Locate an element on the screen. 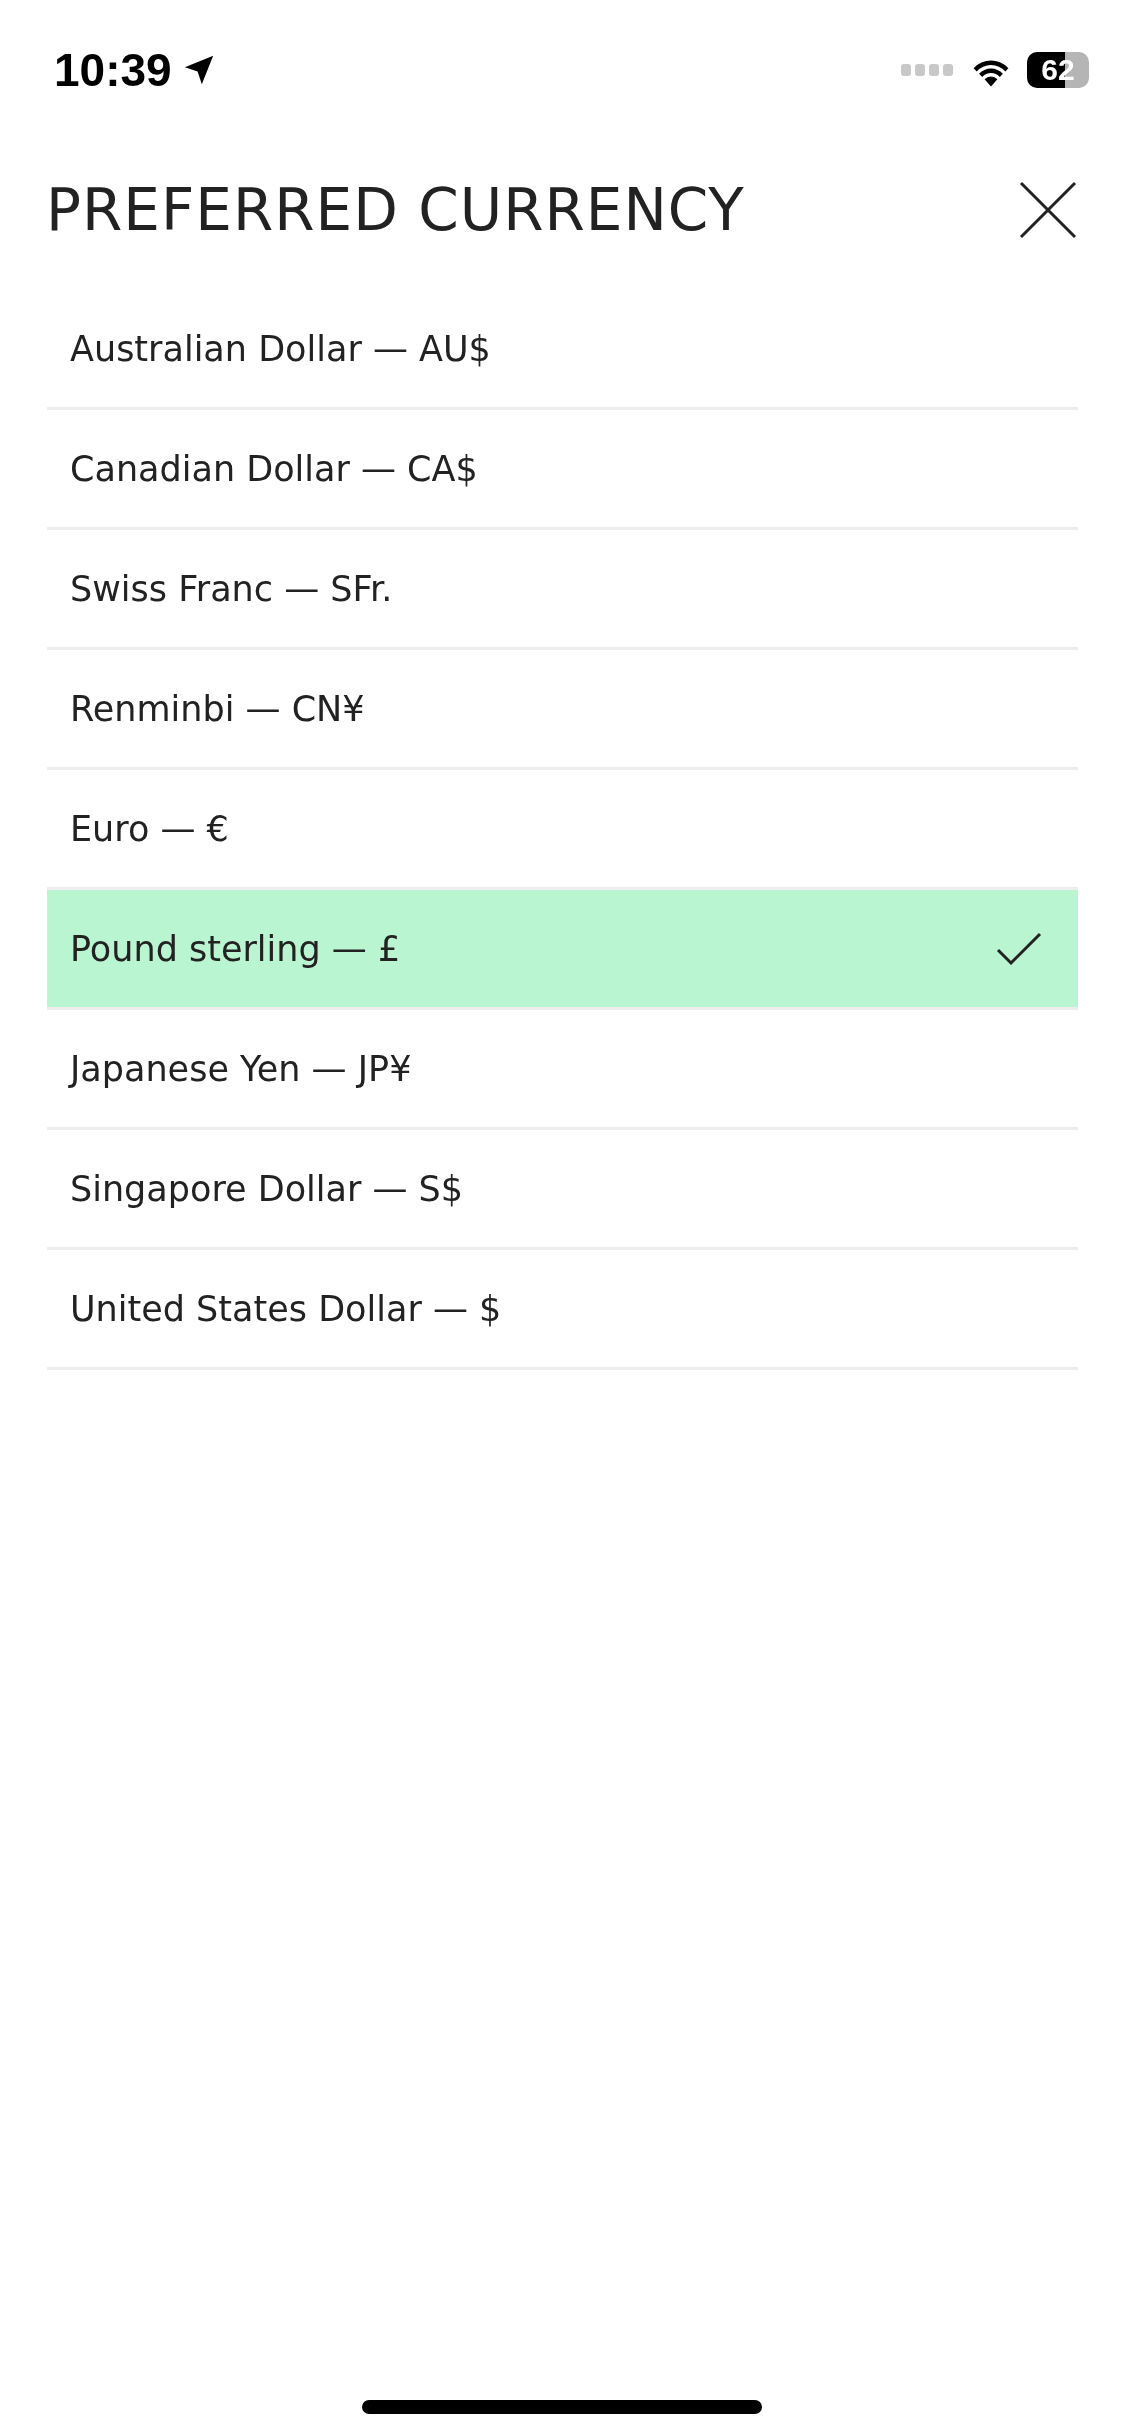 This screenshot has height=2436, width=1125. signal-icon is located at coordinates (928, 70).